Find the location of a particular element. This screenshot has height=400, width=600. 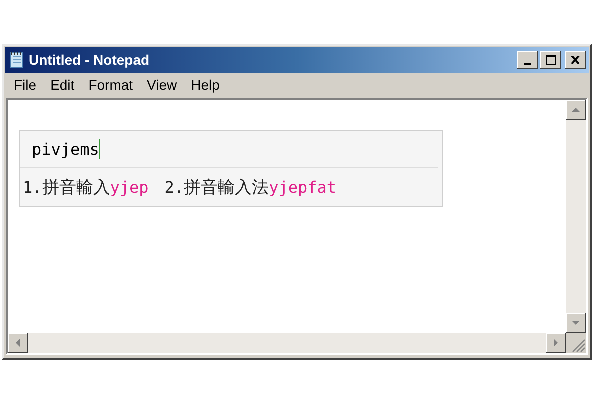

menu-item: Format is located at coordinates (112, 85).